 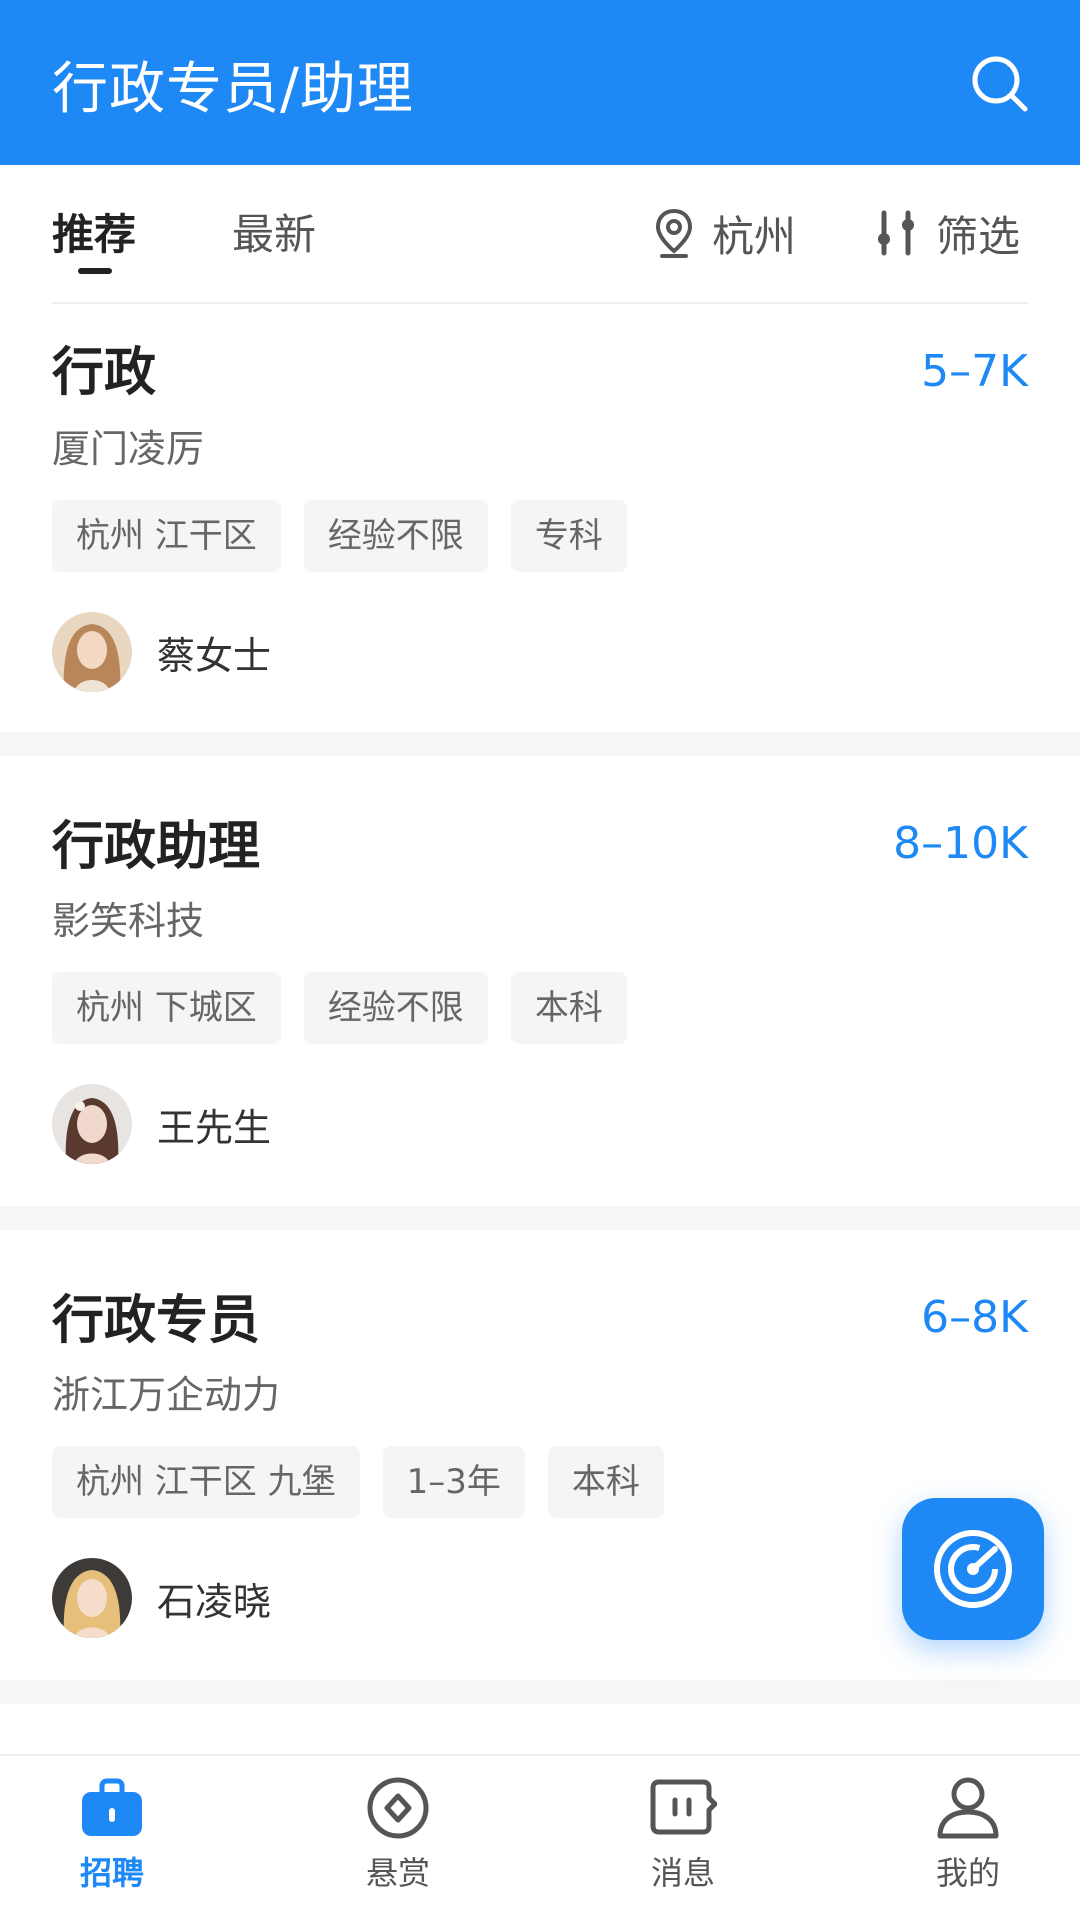 What do you see at coordinates (112, 1807) in the screenshot?
I see `briefcase-icon` at bounding box center [112, 1807].